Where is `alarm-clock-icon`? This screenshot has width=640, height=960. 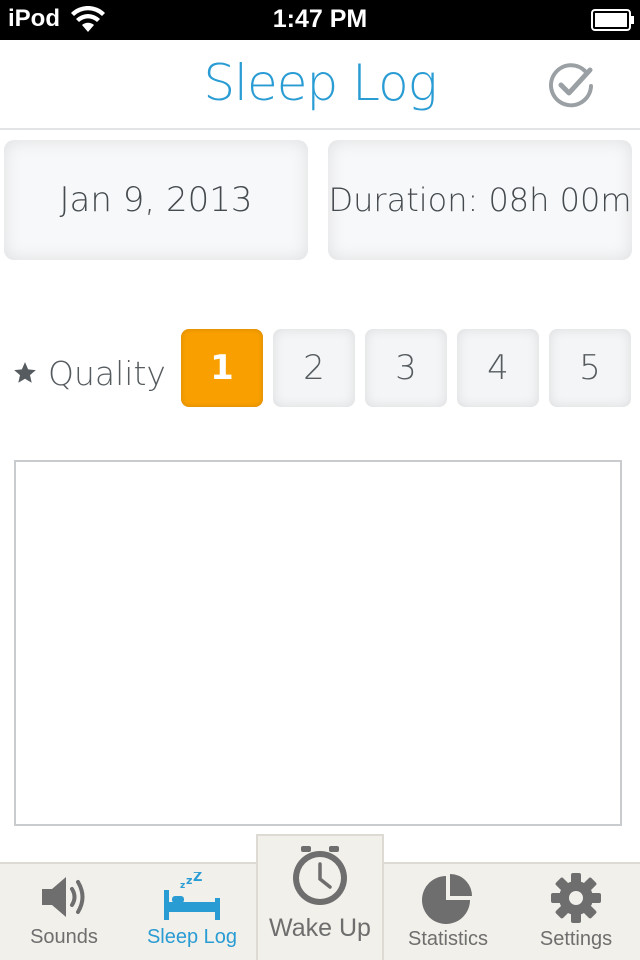
alarm-clock-icon is located at coordinates (320, 875).